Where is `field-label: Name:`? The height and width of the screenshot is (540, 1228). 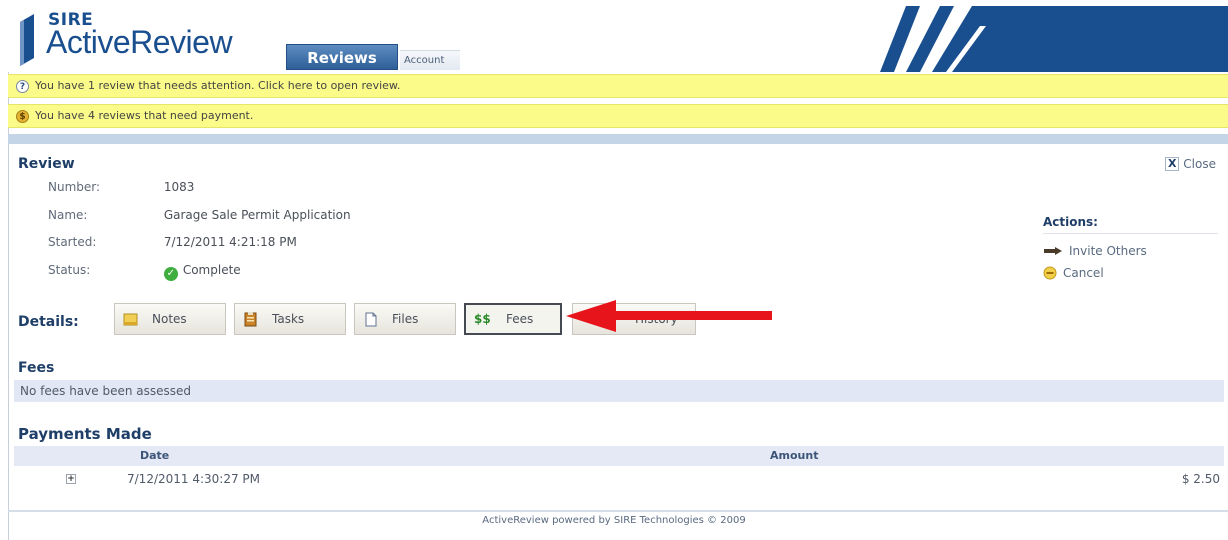
field-label: Name: is located at coordinates (68, 215).